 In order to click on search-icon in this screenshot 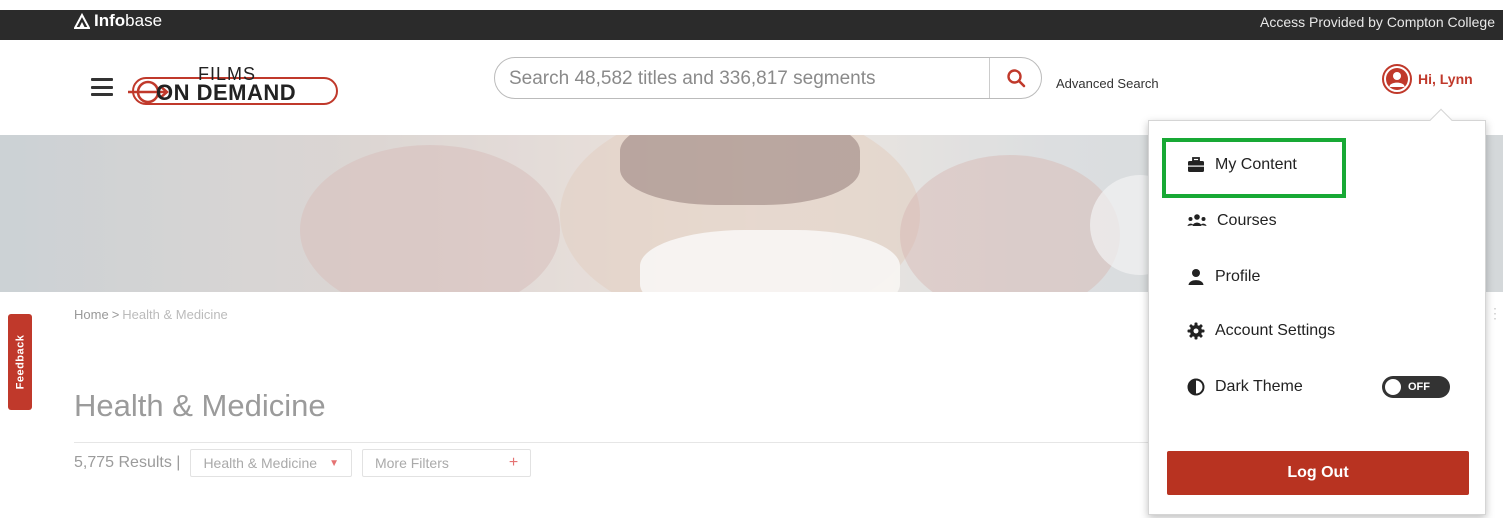, I will do `click(1016, 78)`.